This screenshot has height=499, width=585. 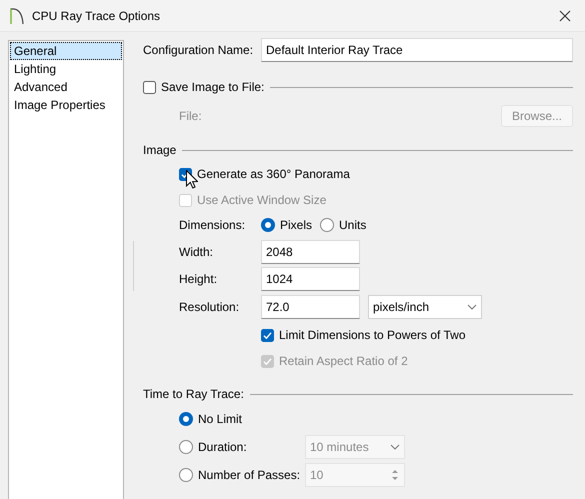 What do you see at coordinates (296, 225) in the screenshot?
I see `radio-label: Pixels` at bounding box center [296, 225].